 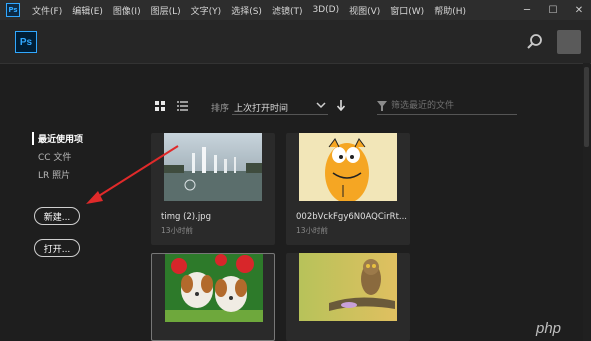 What do you see at coordinates (549, 328) in the screenshot?
I see `watermark: php` at bounding box center [549, 328].